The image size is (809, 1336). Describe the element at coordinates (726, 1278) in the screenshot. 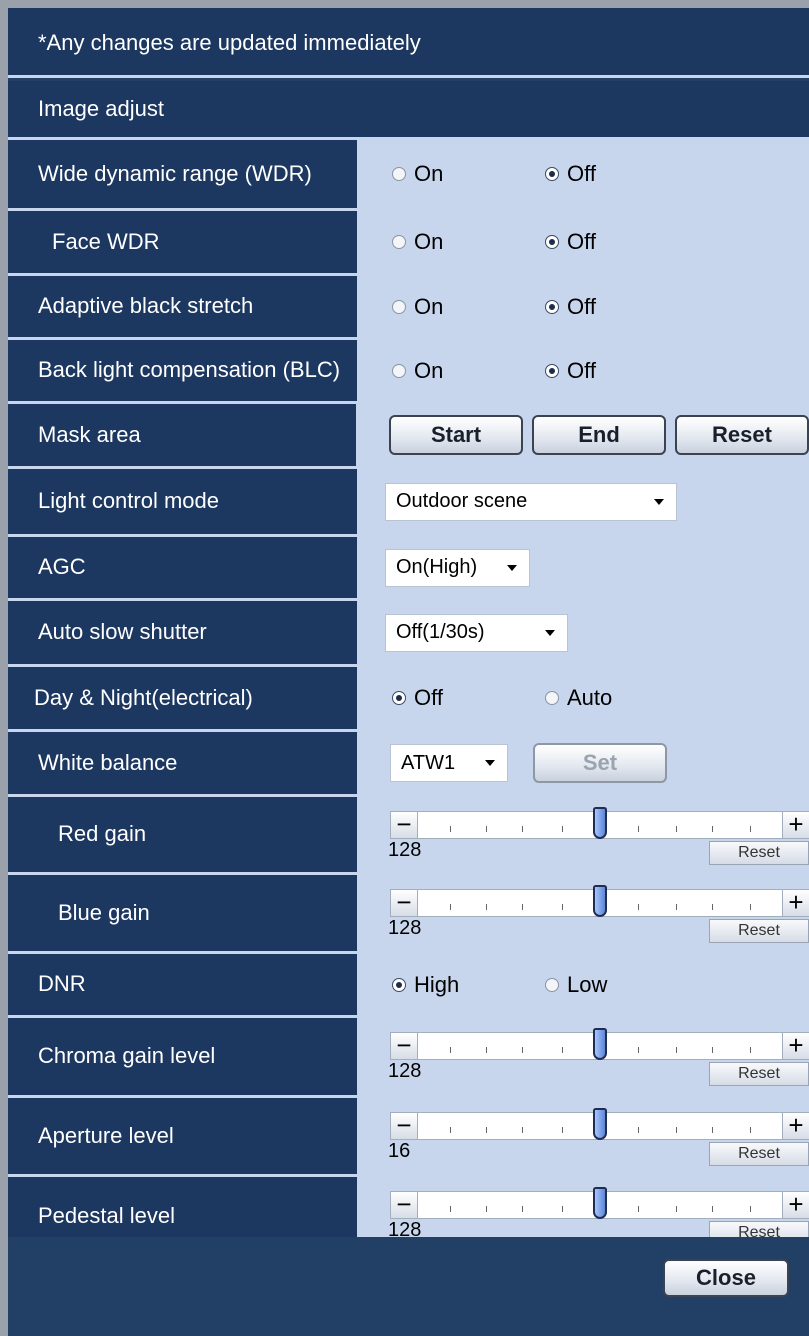

I see `close-button: Close` at that location.